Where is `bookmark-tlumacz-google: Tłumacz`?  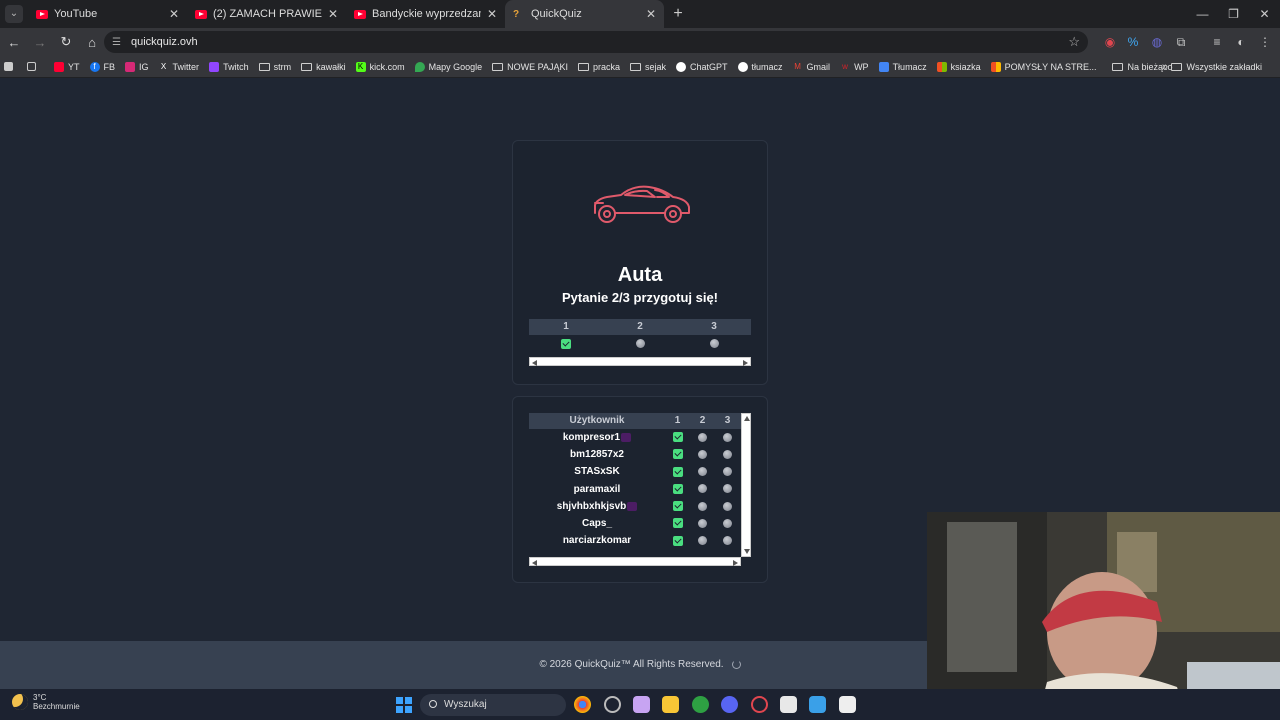 bookmark-tlumacz-google: Tłumacz is located at coordinates (902, 66).